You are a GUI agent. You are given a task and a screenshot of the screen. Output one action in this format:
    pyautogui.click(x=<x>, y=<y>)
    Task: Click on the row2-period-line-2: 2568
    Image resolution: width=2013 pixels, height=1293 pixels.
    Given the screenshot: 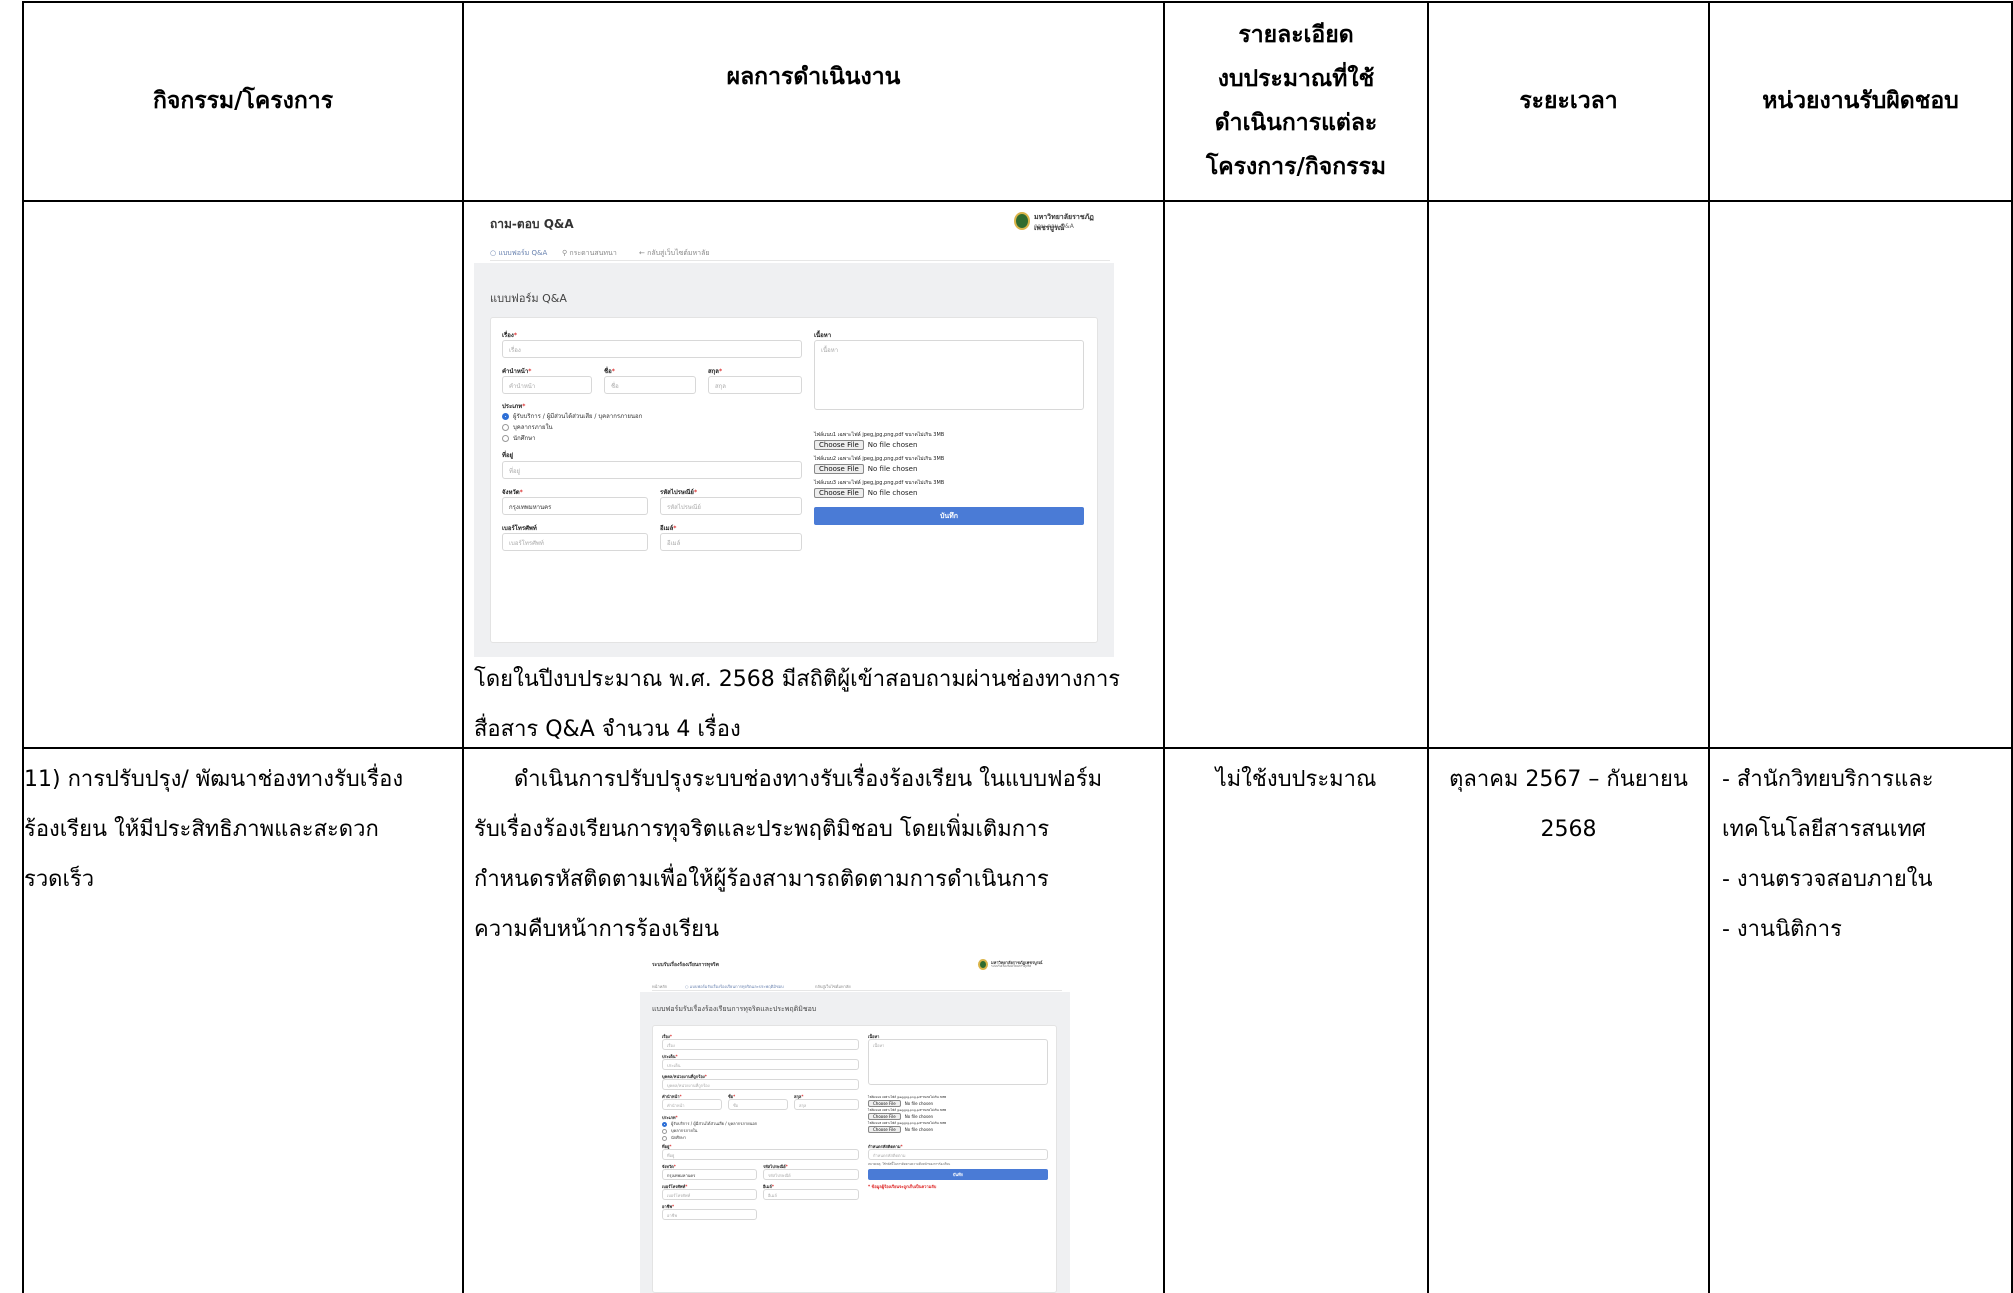 What is the action you would take?
    pyautogui.click(x=1568, y=829)
    